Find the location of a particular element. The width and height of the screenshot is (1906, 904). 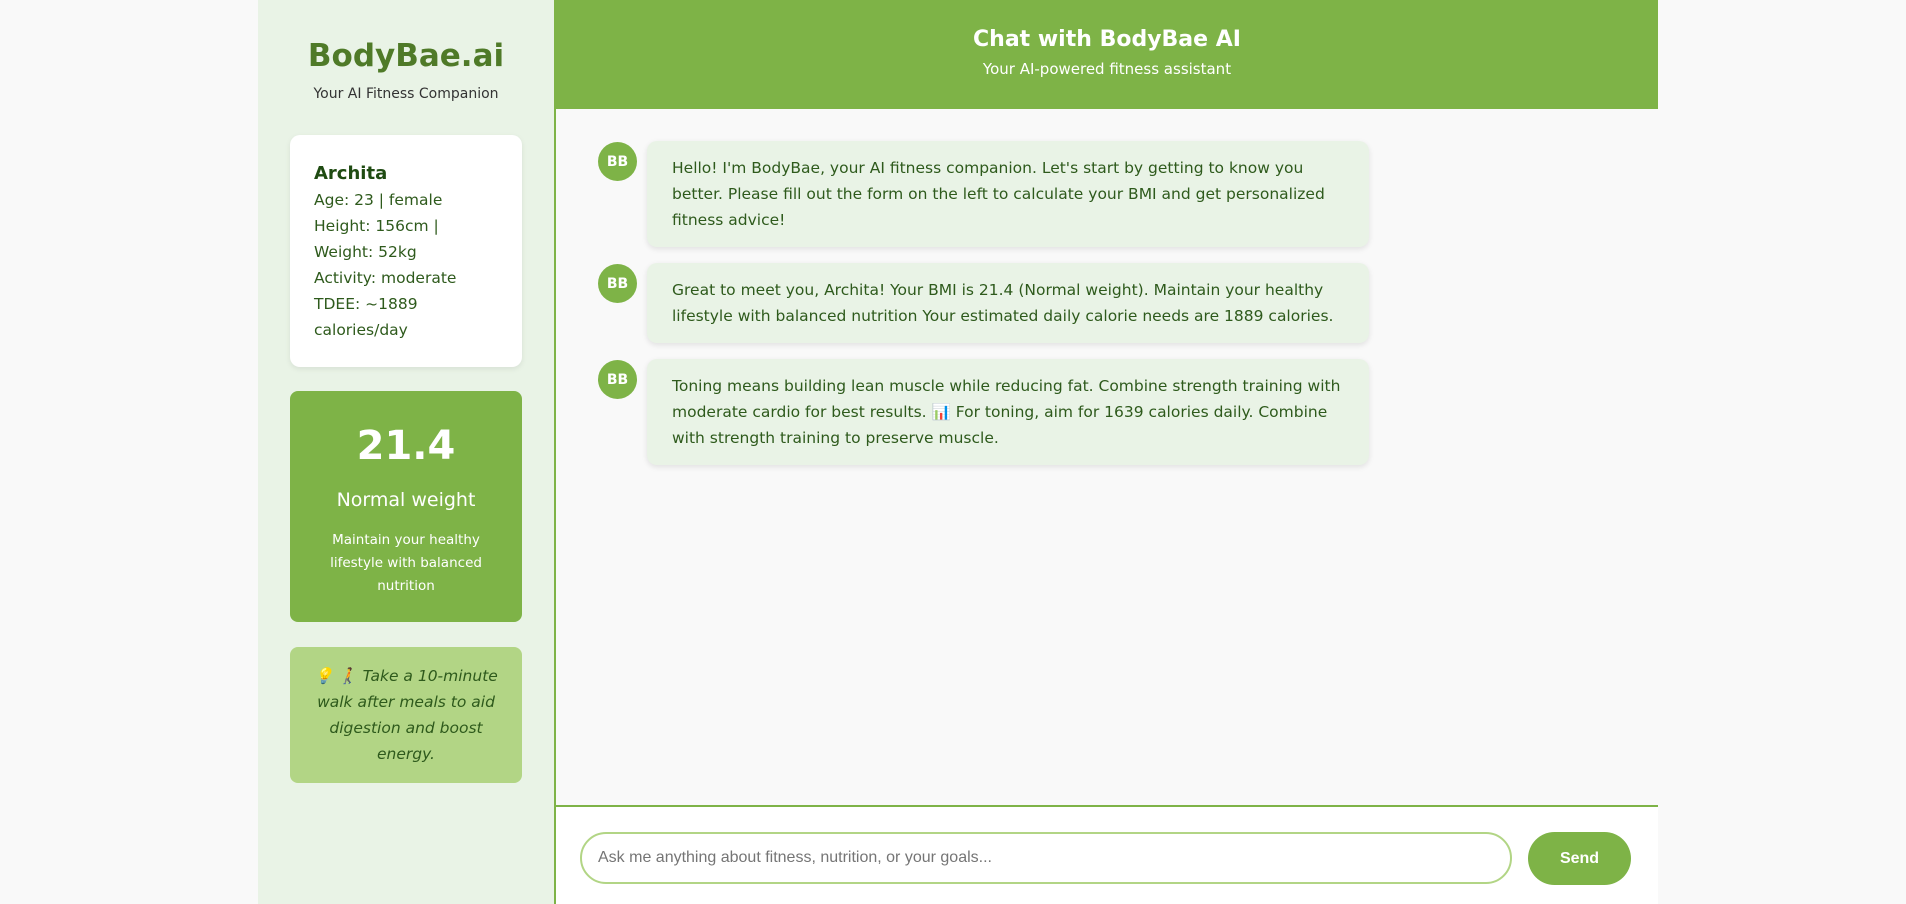

profile-height-weight: Height: 156cm | Weight: 52kg is located at coordinates (376, 239).